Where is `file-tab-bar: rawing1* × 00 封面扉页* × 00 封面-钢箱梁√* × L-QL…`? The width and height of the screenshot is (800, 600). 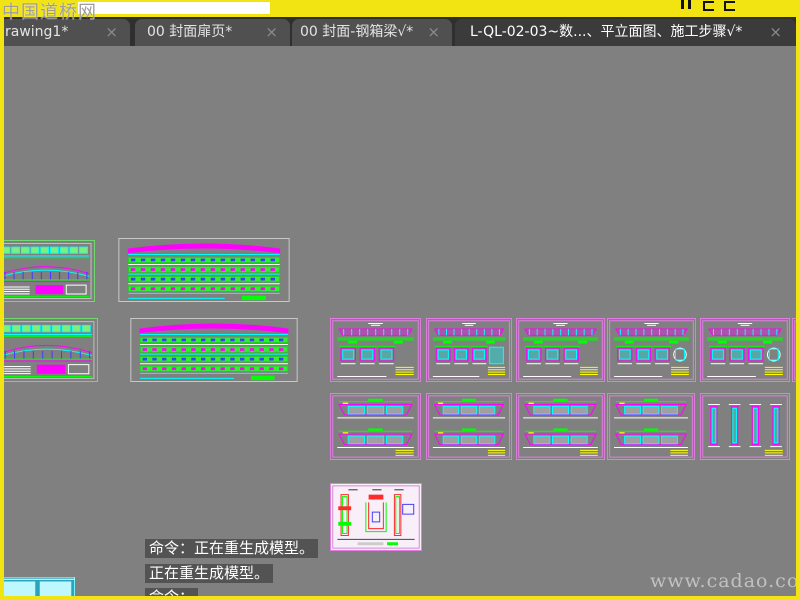
file-tab-bar: rawing1* × 00 封面扉页* × 00 封面-钢箱梁√* × L-QL… is located at coordinates (400, 31).